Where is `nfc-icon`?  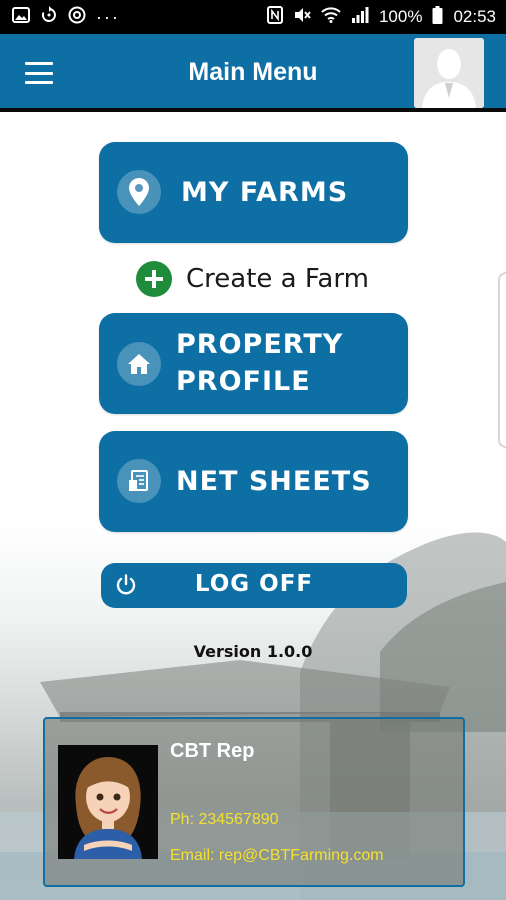 nfc-icon is located at coordinates (274, 17).